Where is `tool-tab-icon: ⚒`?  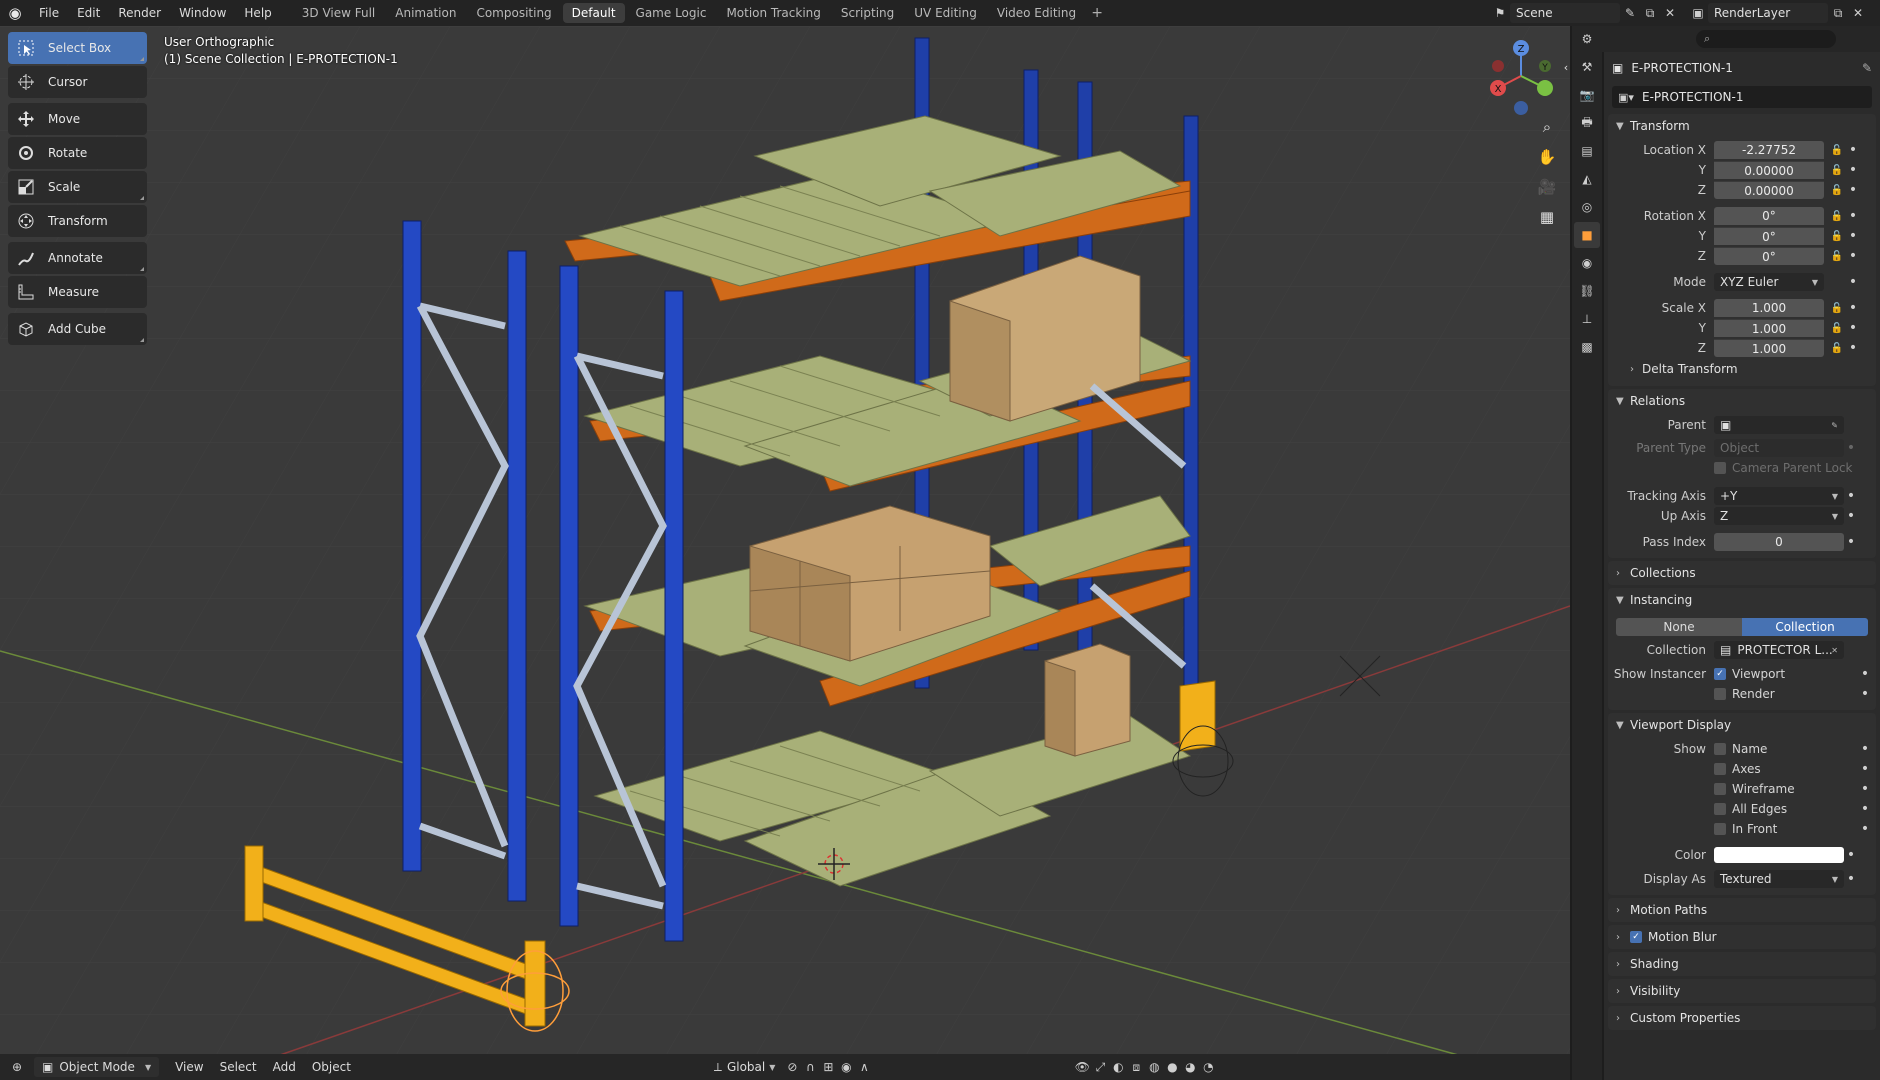
tool-tab-icon: ⚒ is located at coordinates (1587, 67).